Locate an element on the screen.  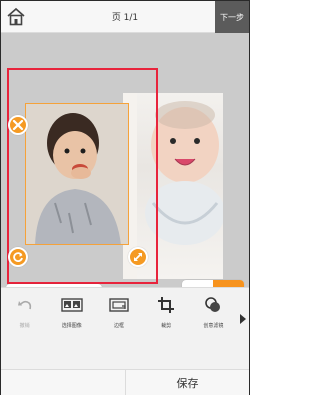
resize-icon is located at coordinates (138, 257).